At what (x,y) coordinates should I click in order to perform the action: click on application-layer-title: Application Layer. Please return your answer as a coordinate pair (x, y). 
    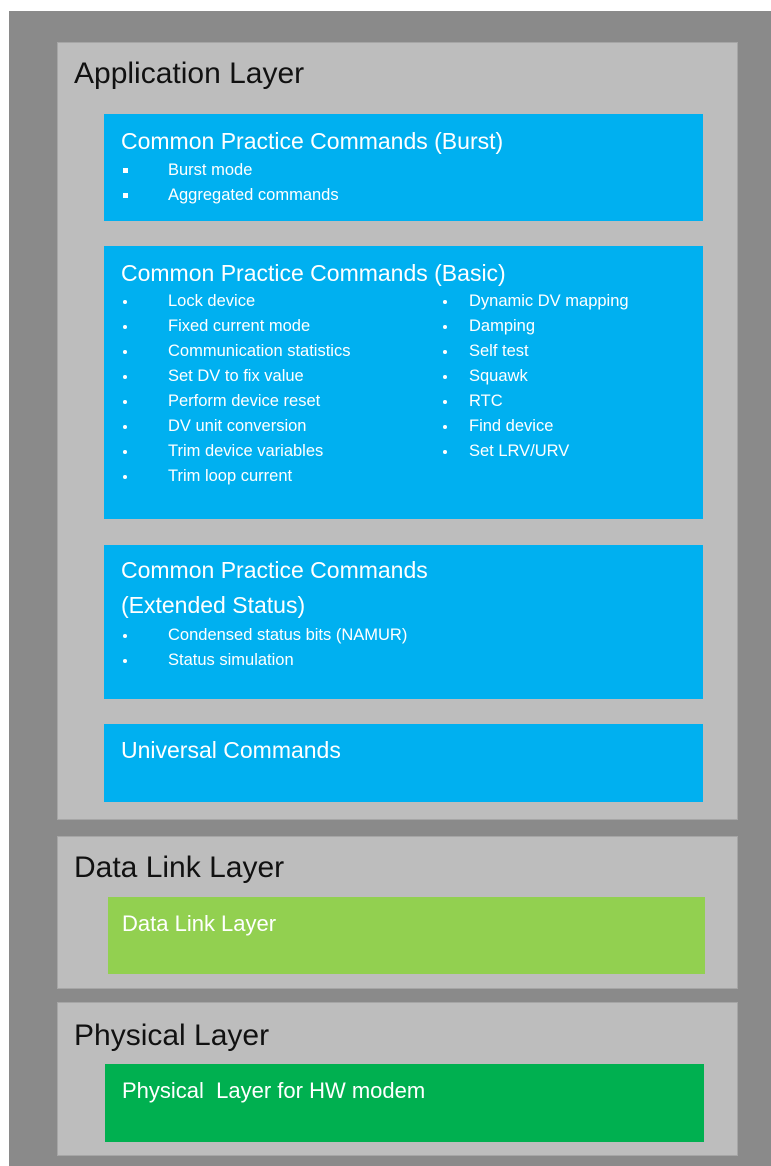
    Looking at the image, I should click on (189, 73).